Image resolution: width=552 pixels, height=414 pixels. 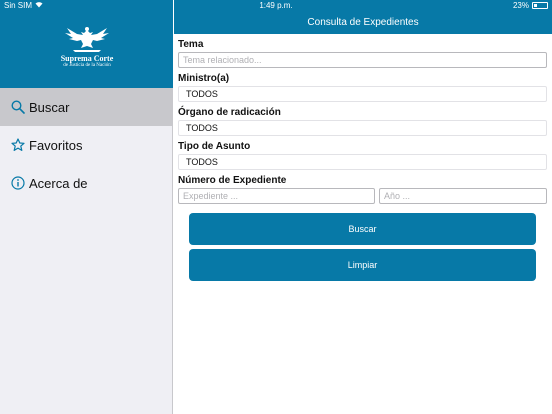 What do you see at coordinates (49, 107) in the screenshot?
I see `sidebar-item-label: Buscar` at bounding box center [49, 107].